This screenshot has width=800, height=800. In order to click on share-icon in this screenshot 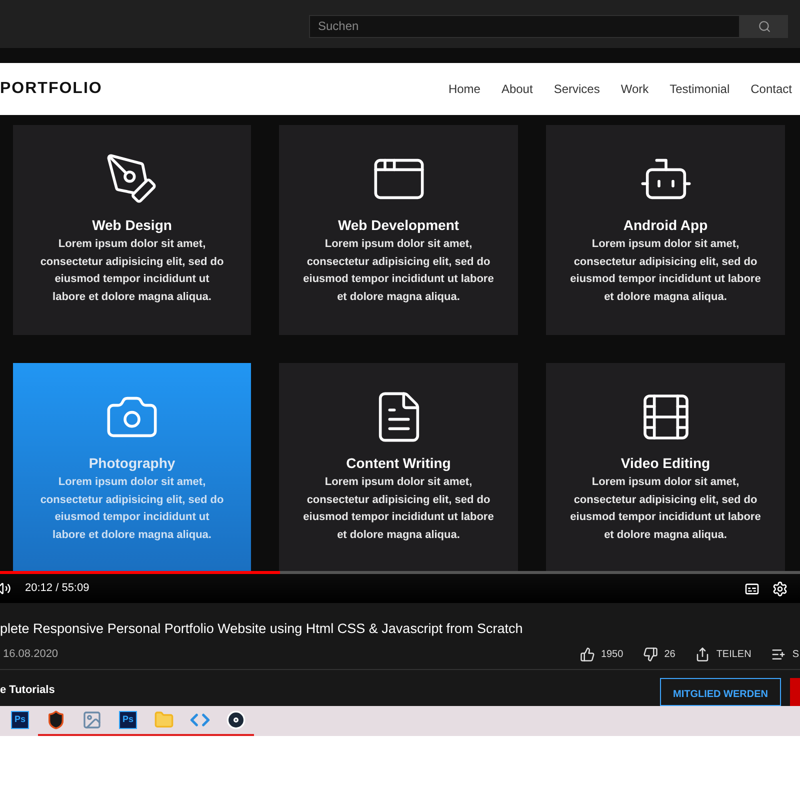, I will do `click(702, 654)`.